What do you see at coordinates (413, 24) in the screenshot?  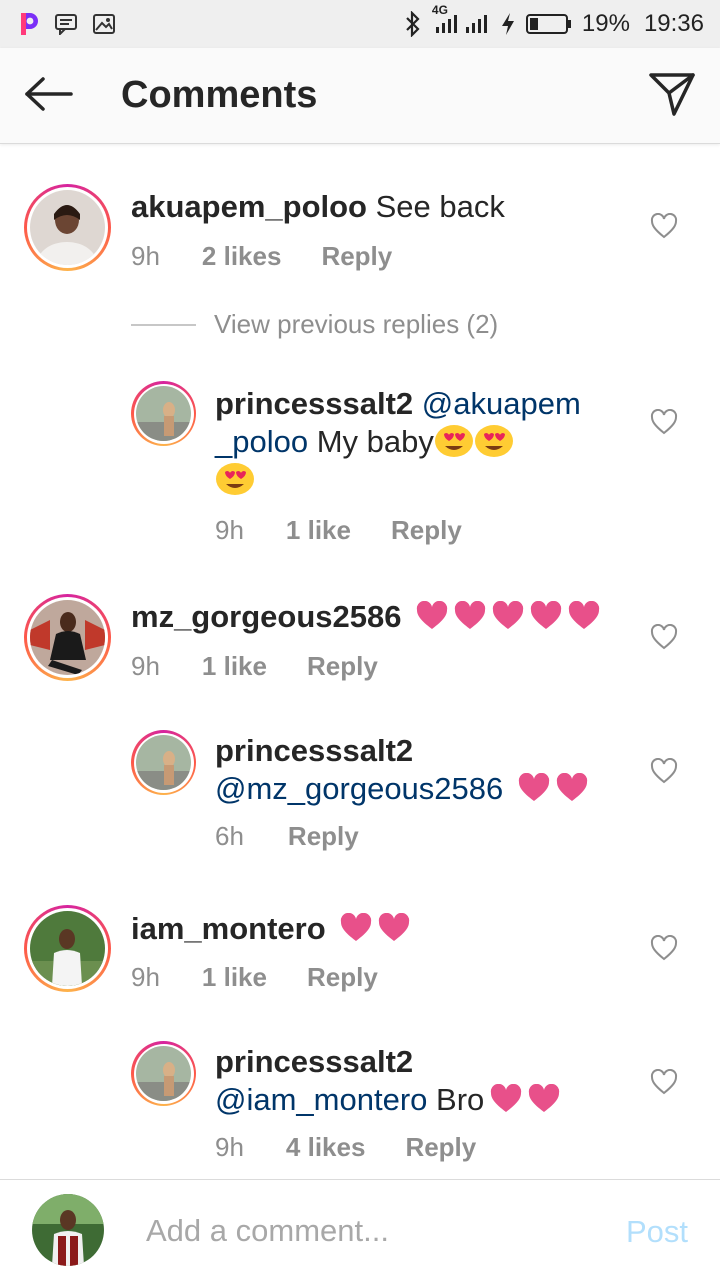 I see `bluetooth-icon` at bounding box center [413, 24].